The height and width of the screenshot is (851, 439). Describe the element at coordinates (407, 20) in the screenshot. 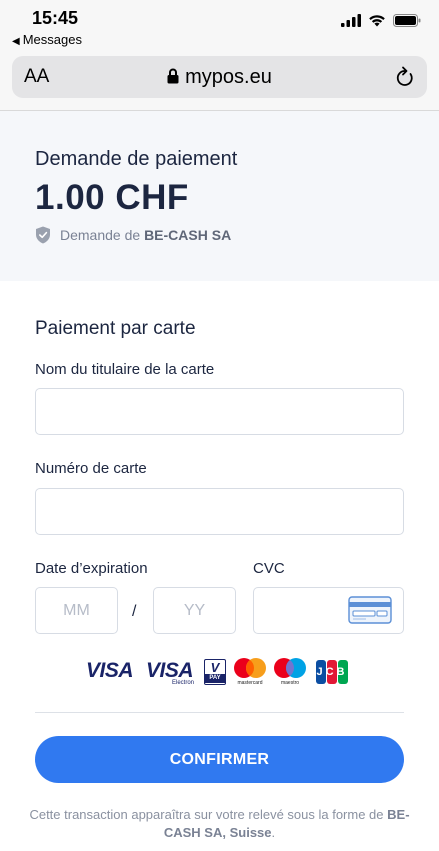

I see `battery-icon` at that location.